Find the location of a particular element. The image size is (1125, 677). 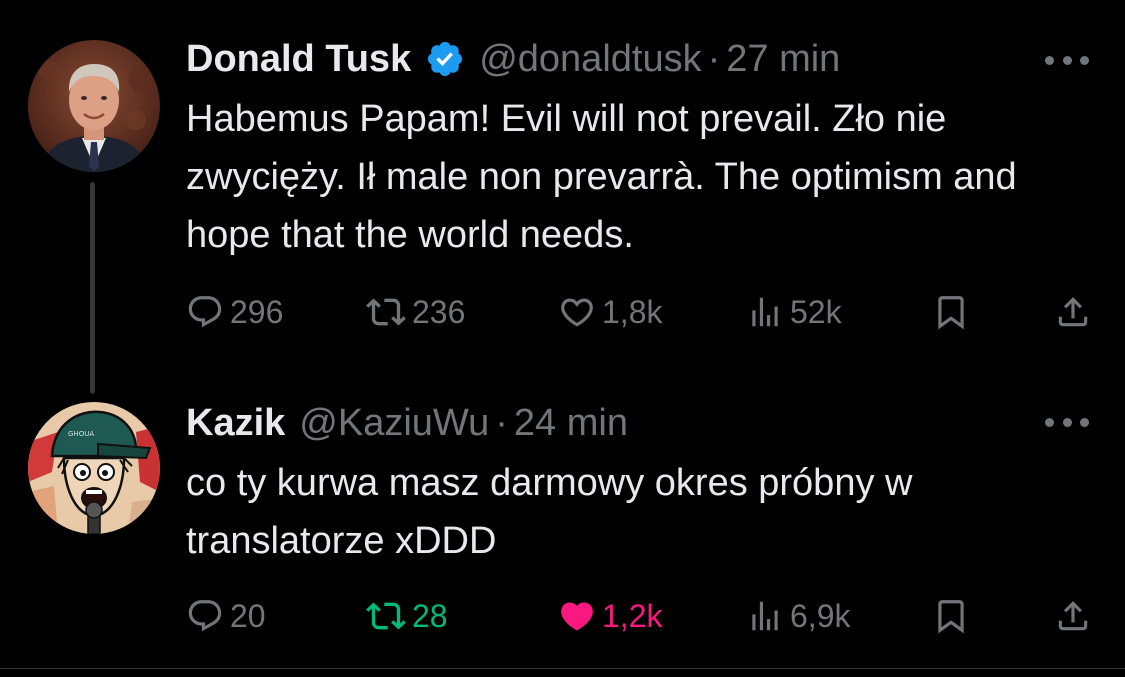

person-avatar-icon is located at coordinates (94, 106).